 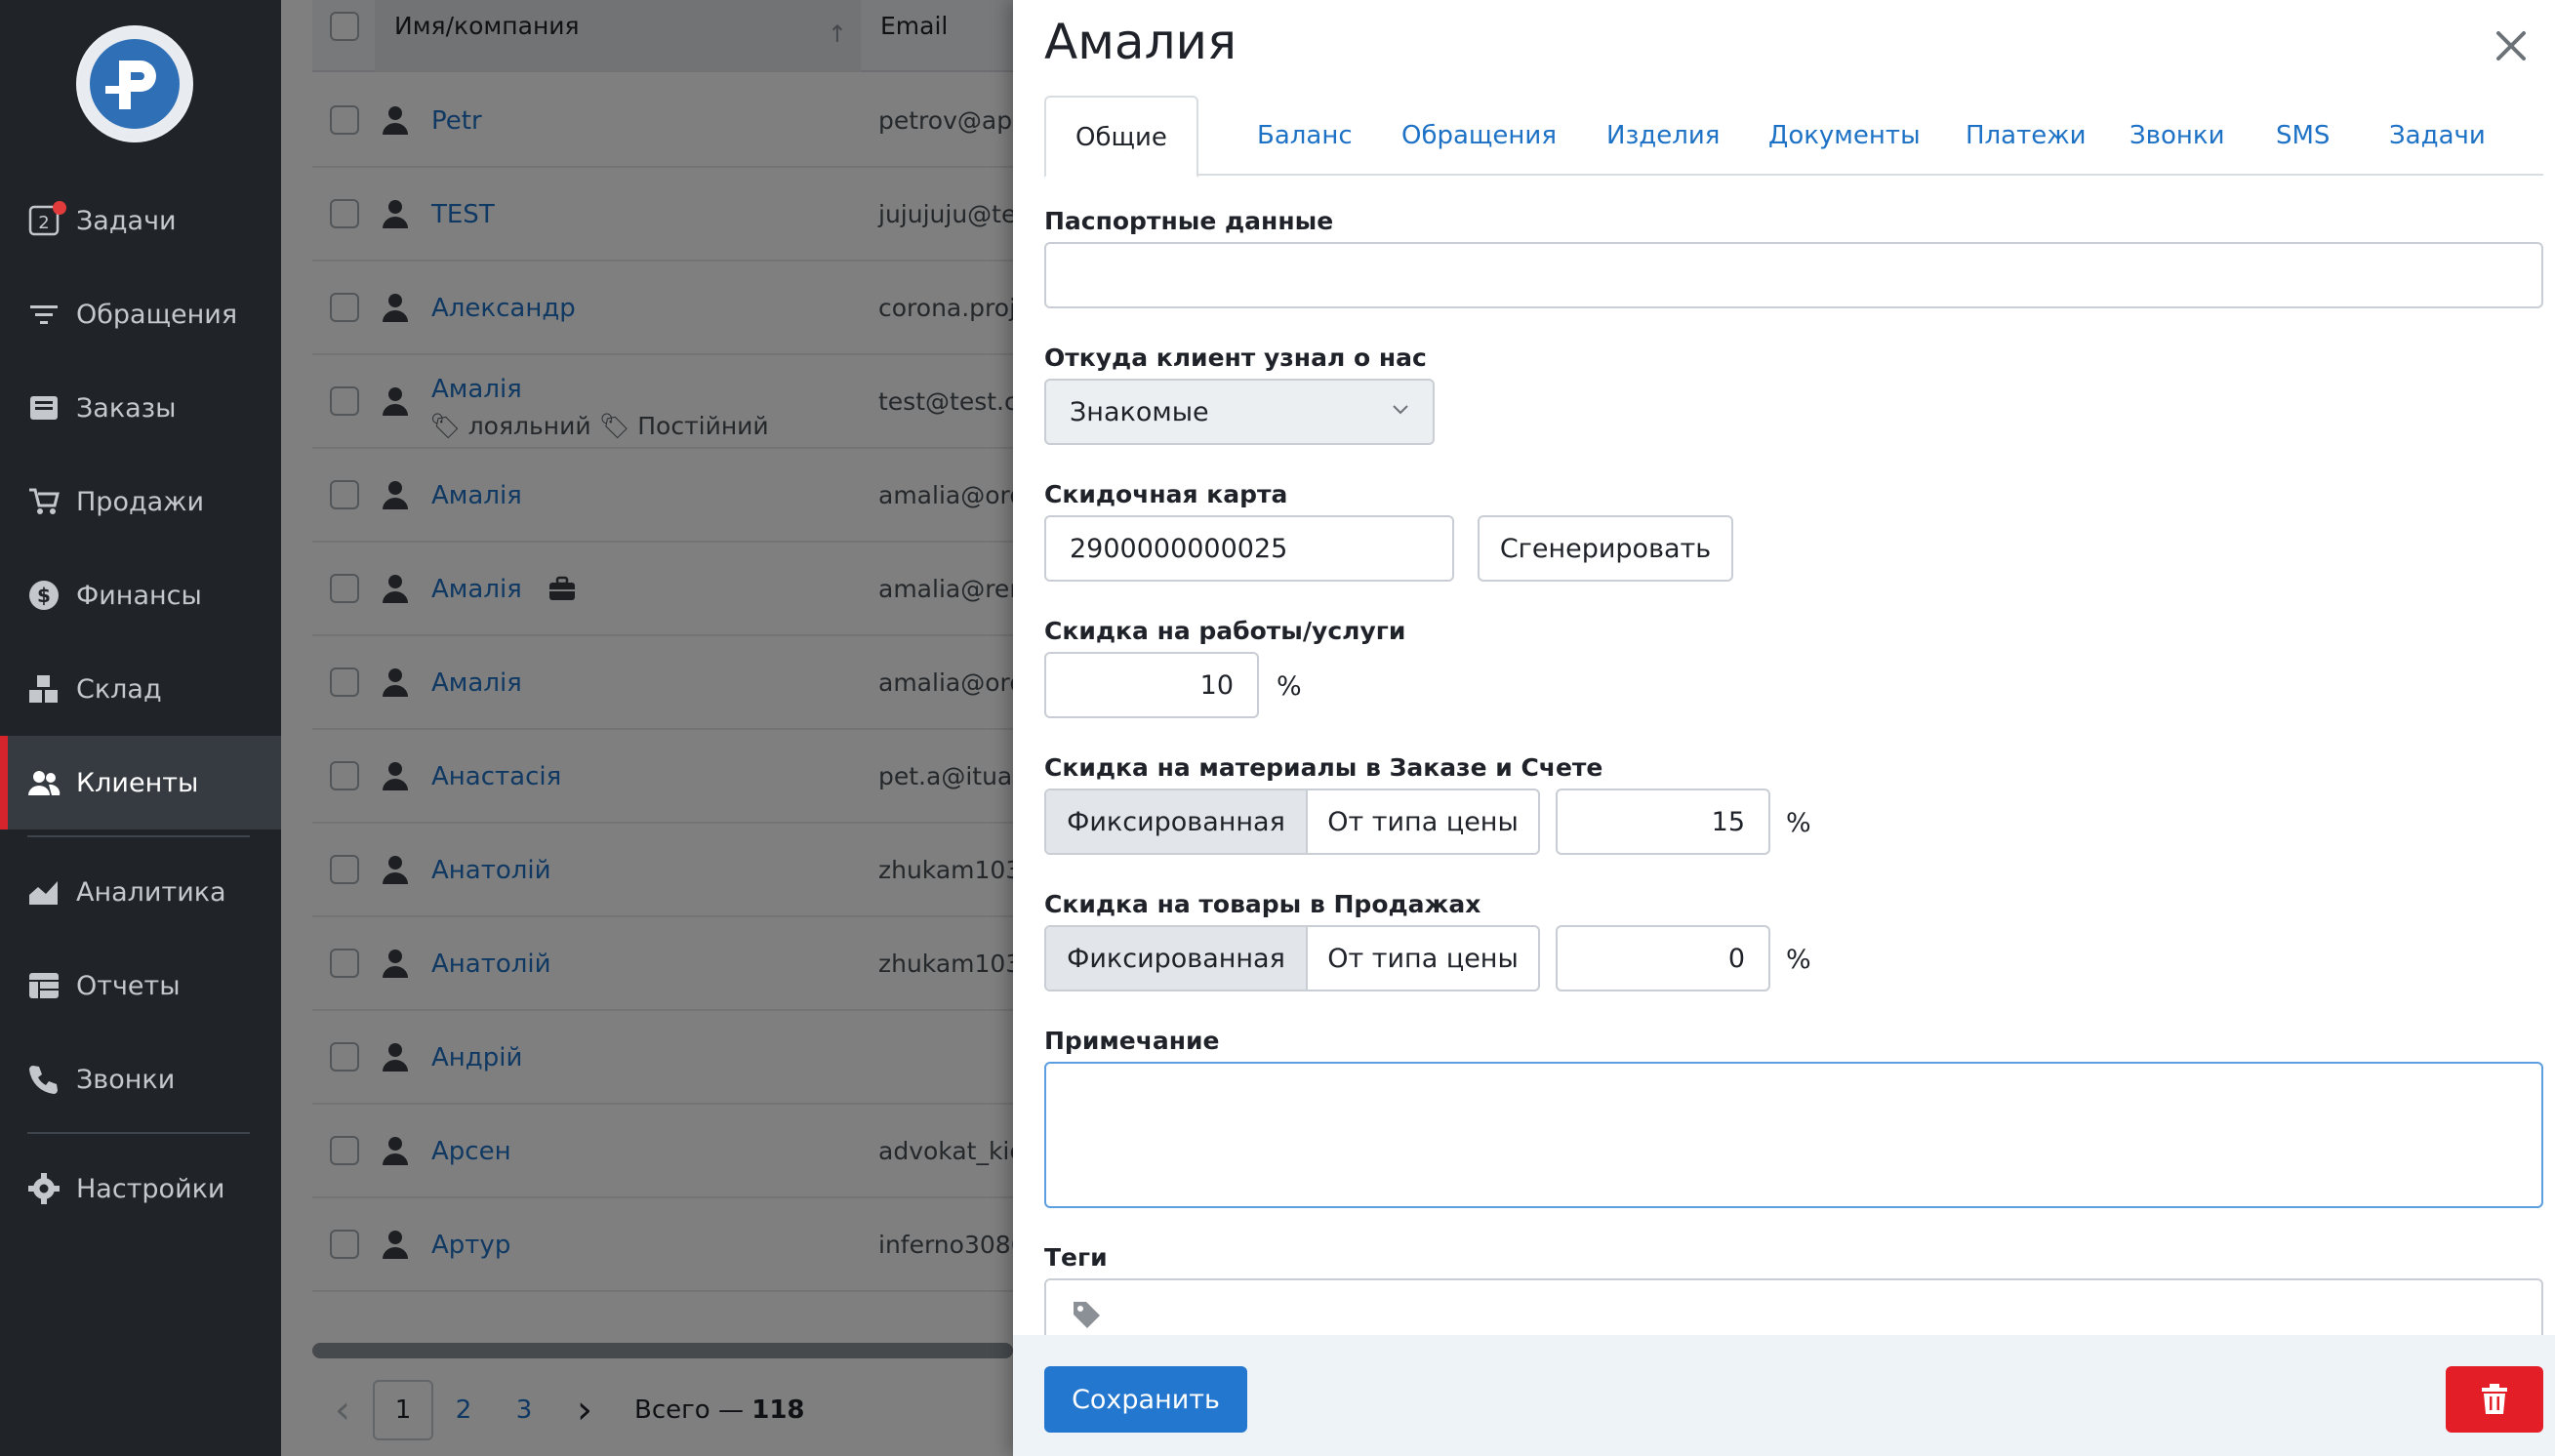 I want to click on source-select-value: Знакомые, so click(x=1139, y=411).